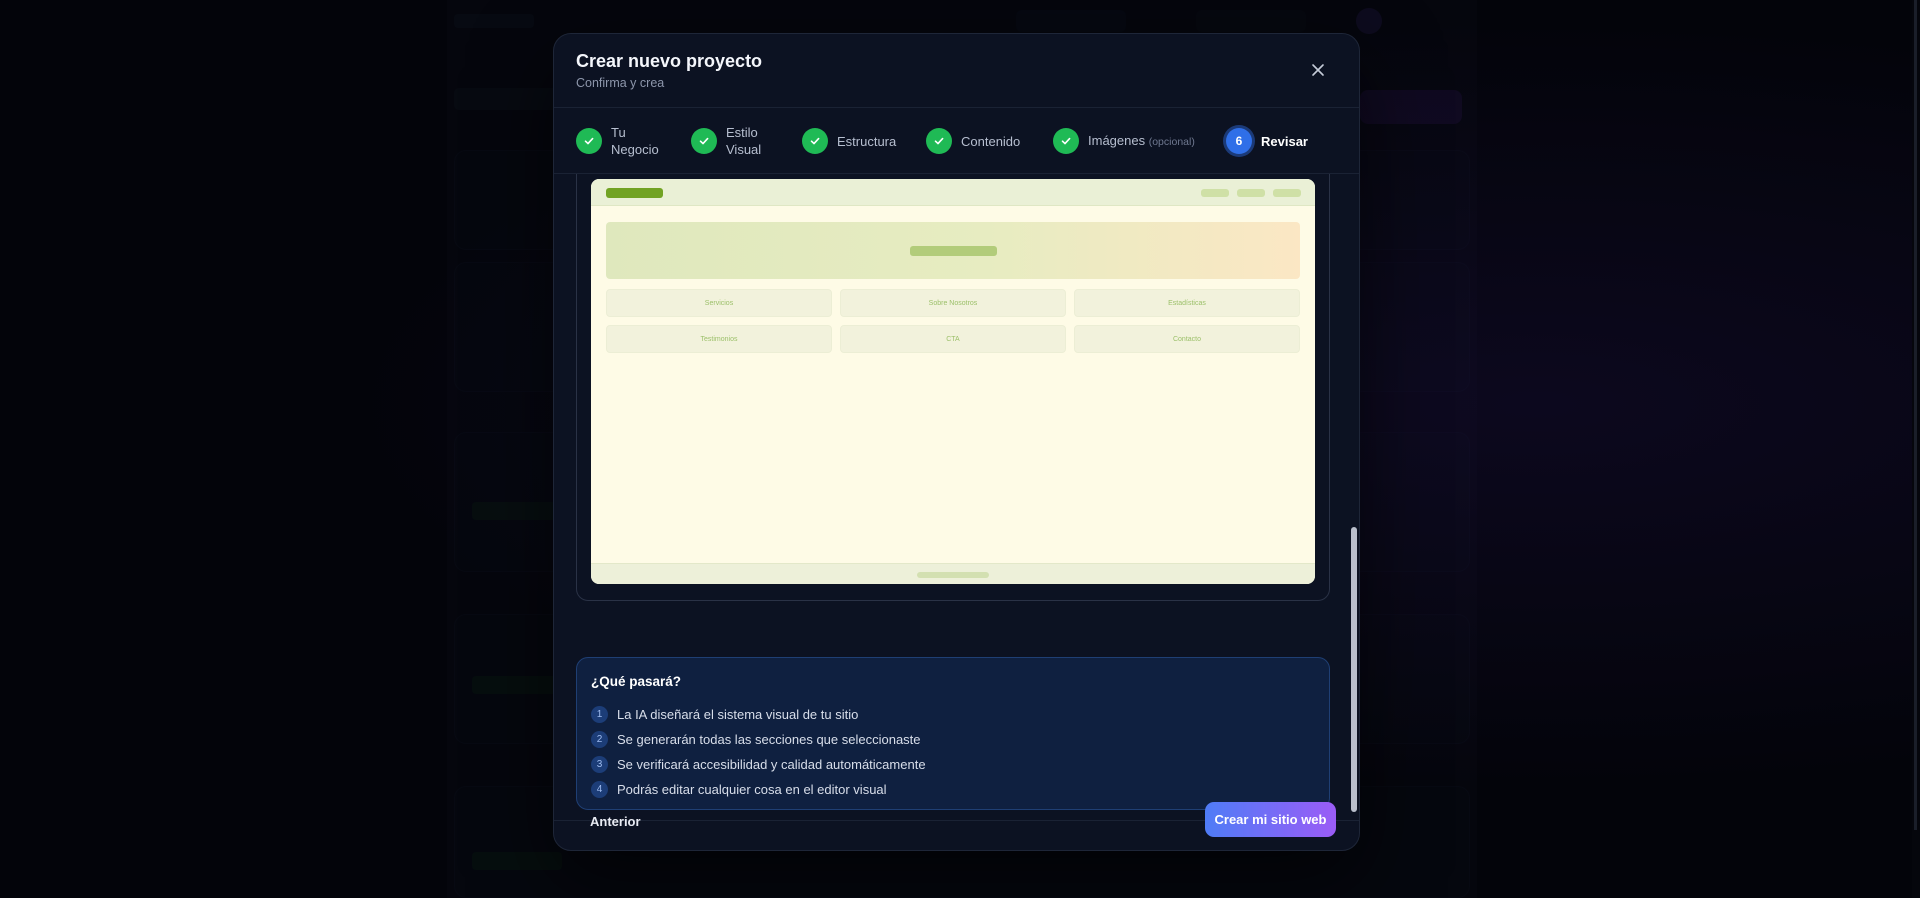 The height and width of the screenshot is (898, 1920). I want to click on preview-section: Contacto, so click(1187, 339).